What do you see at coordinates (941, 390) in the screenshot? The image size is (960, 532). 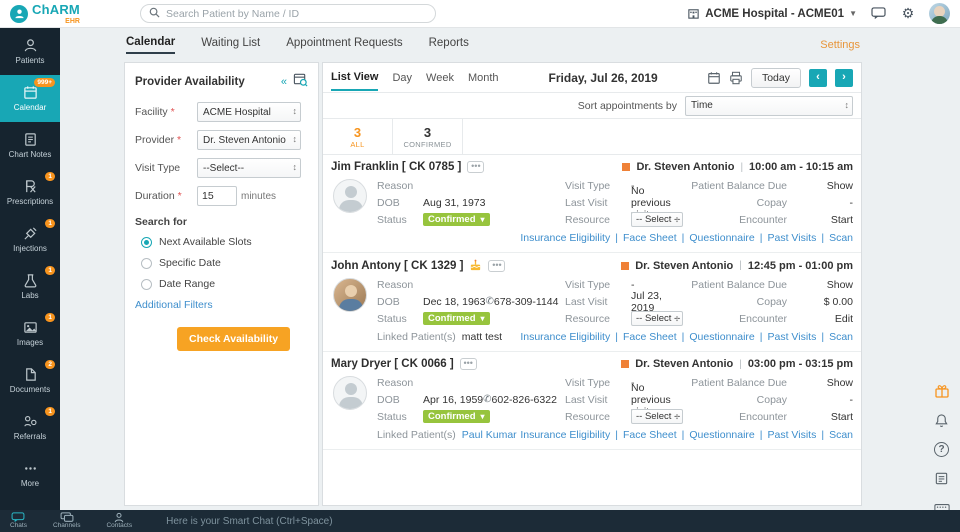 I see `gift-icon` at bounding box center [941, 390].